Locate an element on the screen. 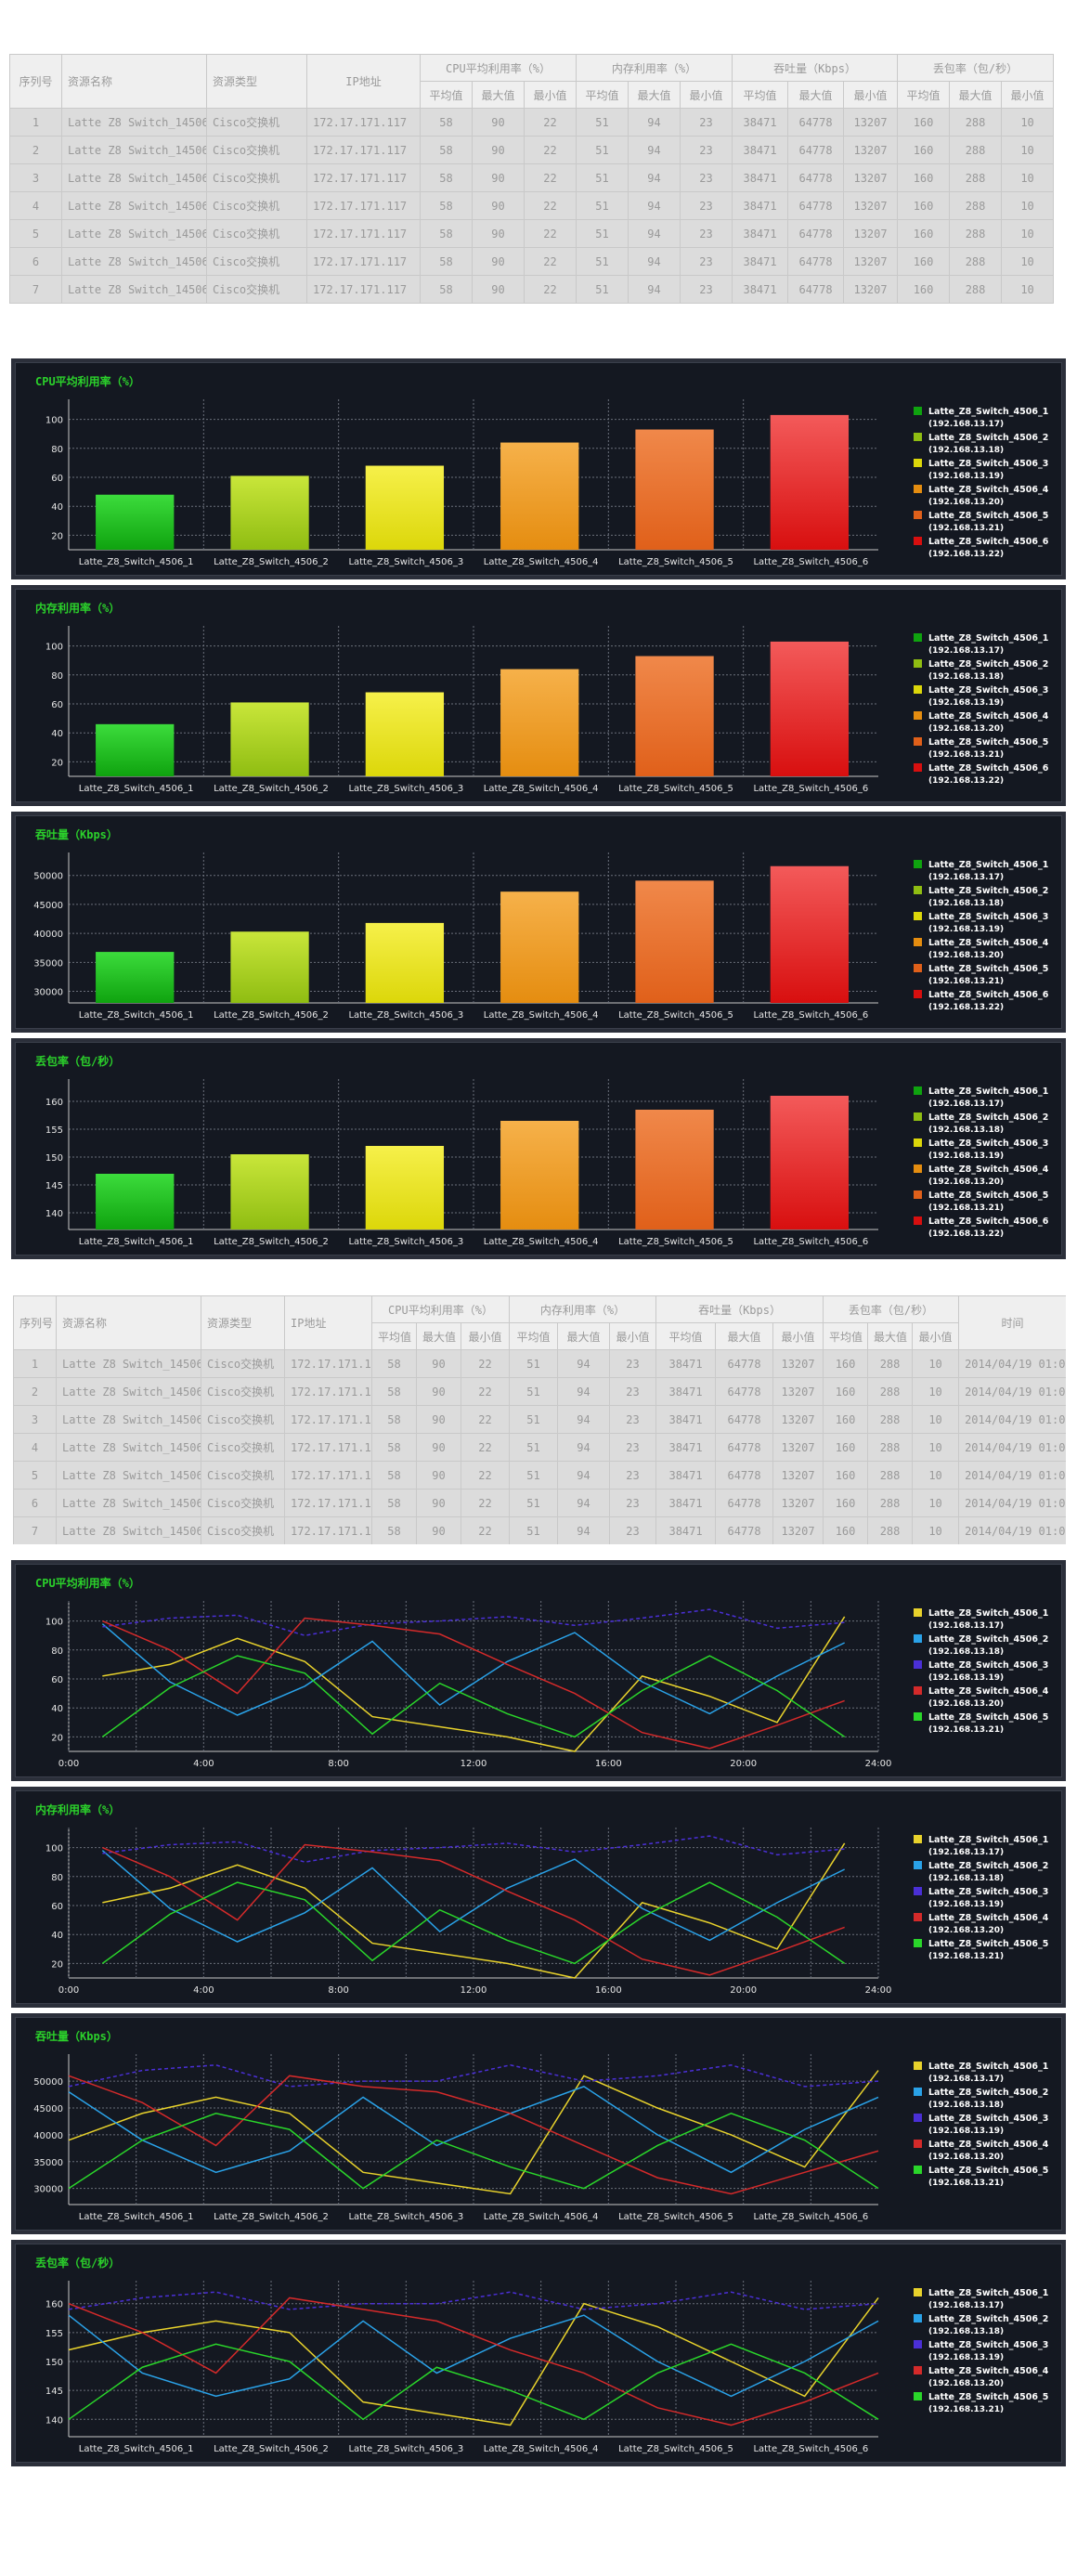  table-cell: 160 is located at coordinates (924, 150).